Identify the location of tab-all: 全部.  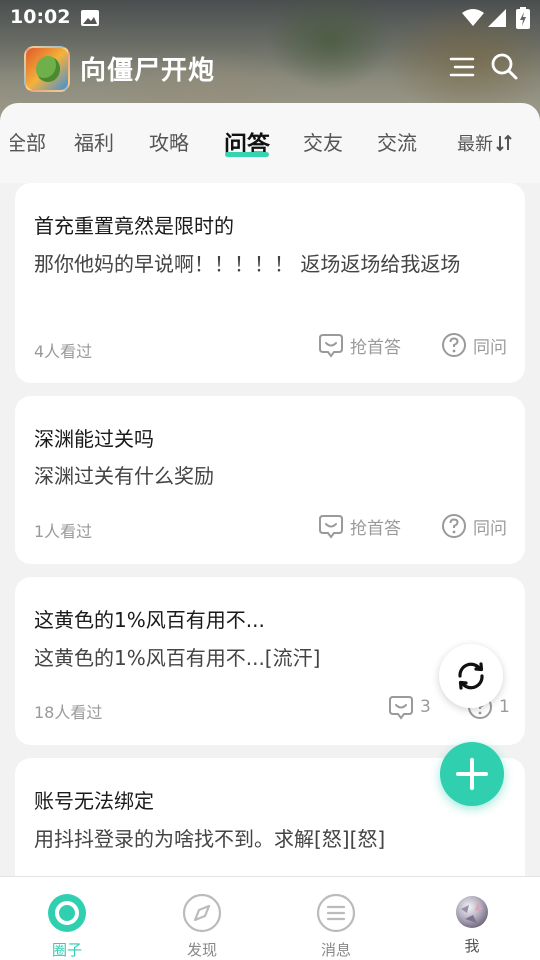
(28, 141).